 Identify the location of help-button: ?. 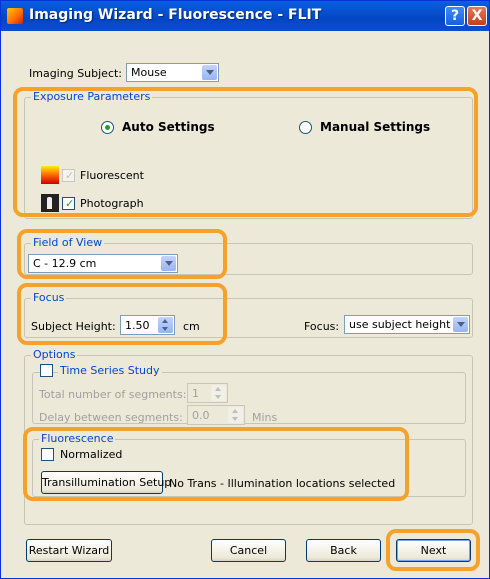
(455, 16).